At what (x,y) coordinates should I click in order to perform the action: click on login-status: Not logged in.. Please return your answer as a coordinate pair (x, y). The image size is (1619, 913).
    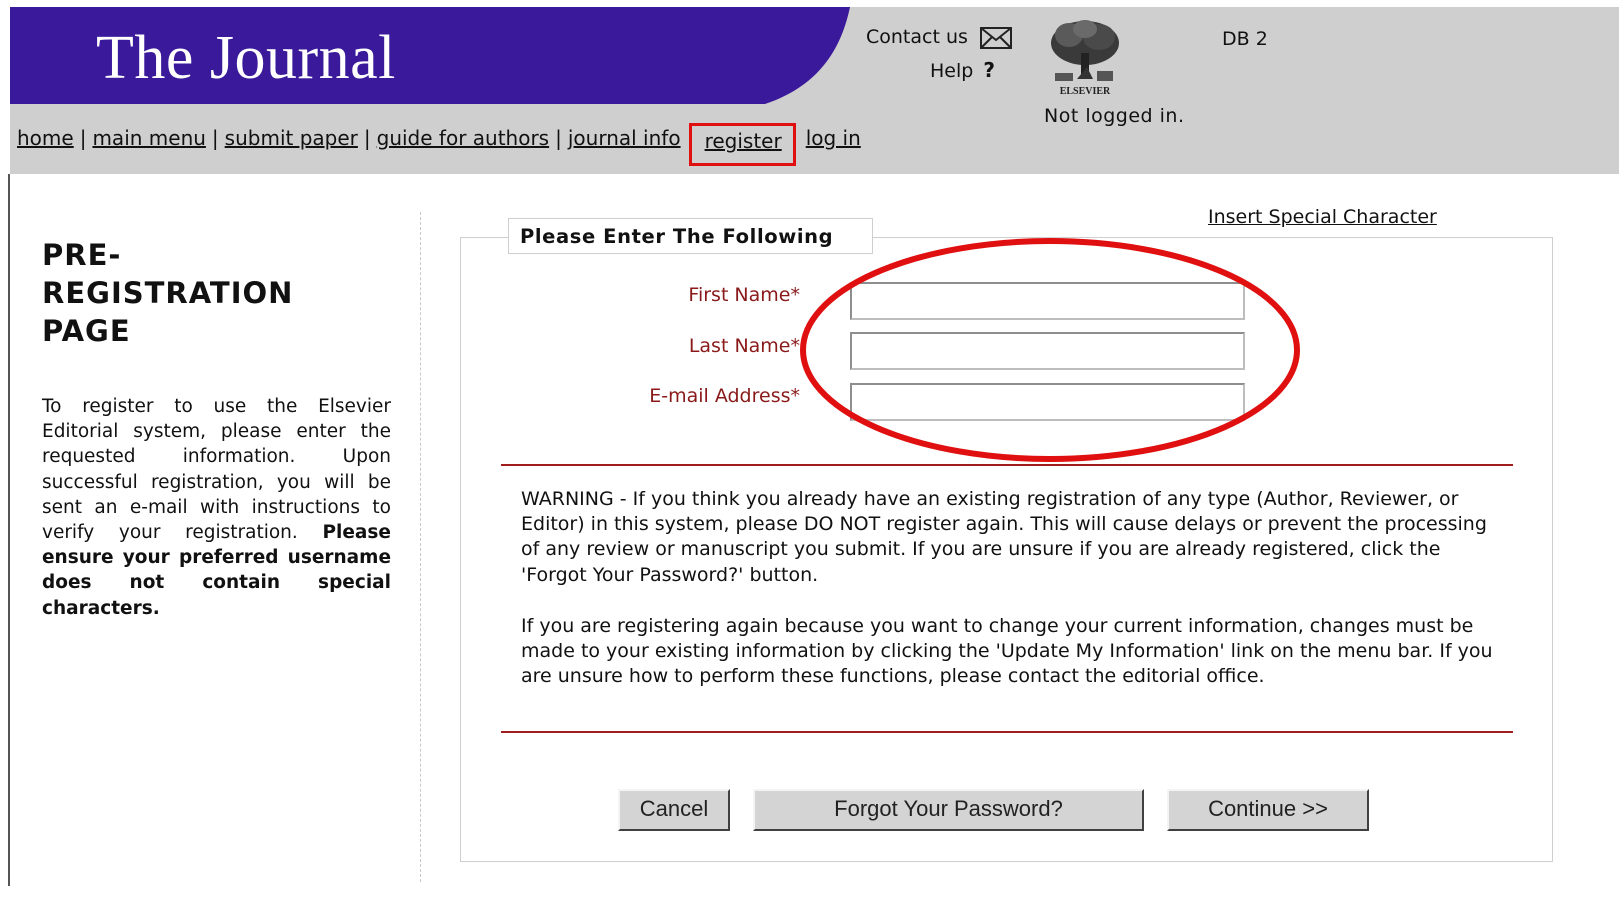
    Looking at the image, I should click on (1114, 116).